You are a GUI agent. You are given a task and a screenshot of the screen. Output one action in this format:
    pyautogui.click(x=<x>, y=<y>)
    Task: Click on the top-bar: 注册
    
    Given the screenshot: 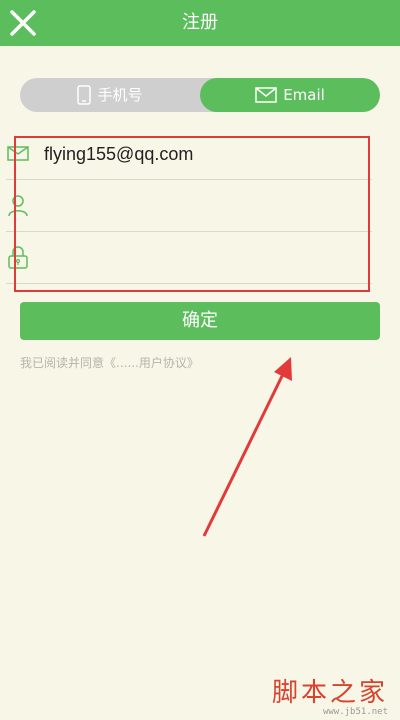 What is the action you would take?
    pyautogui.click(x=200, y=23)
    